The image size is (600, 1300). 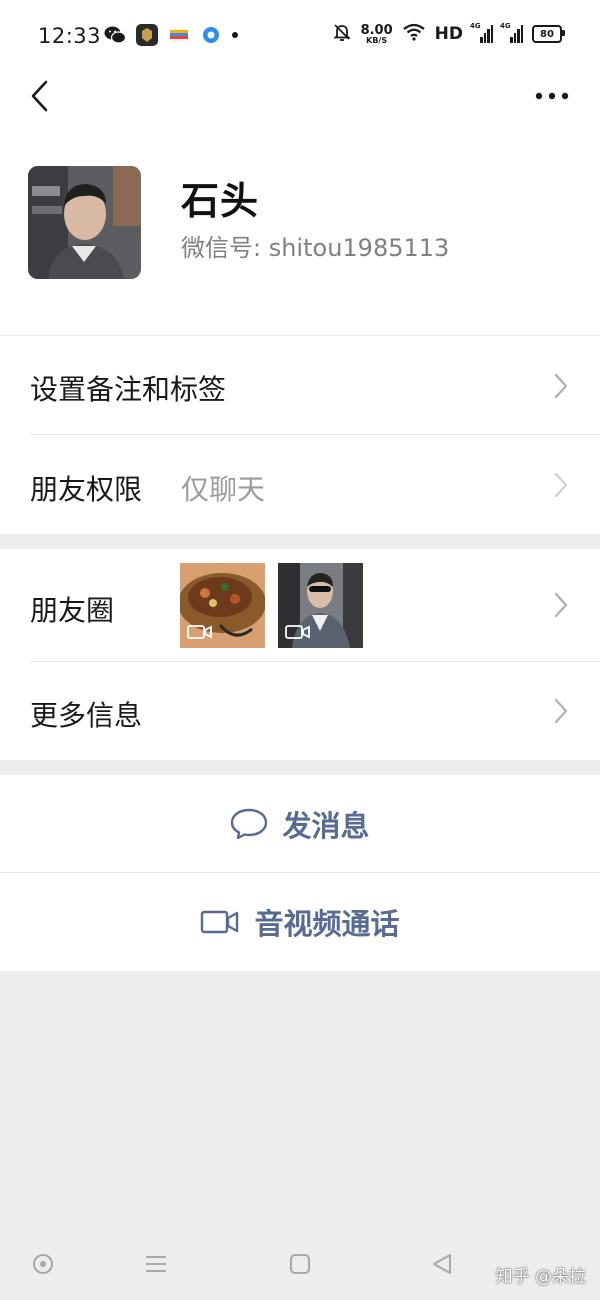 I want to click on top-nav-bar, so click(x=300, y=96).